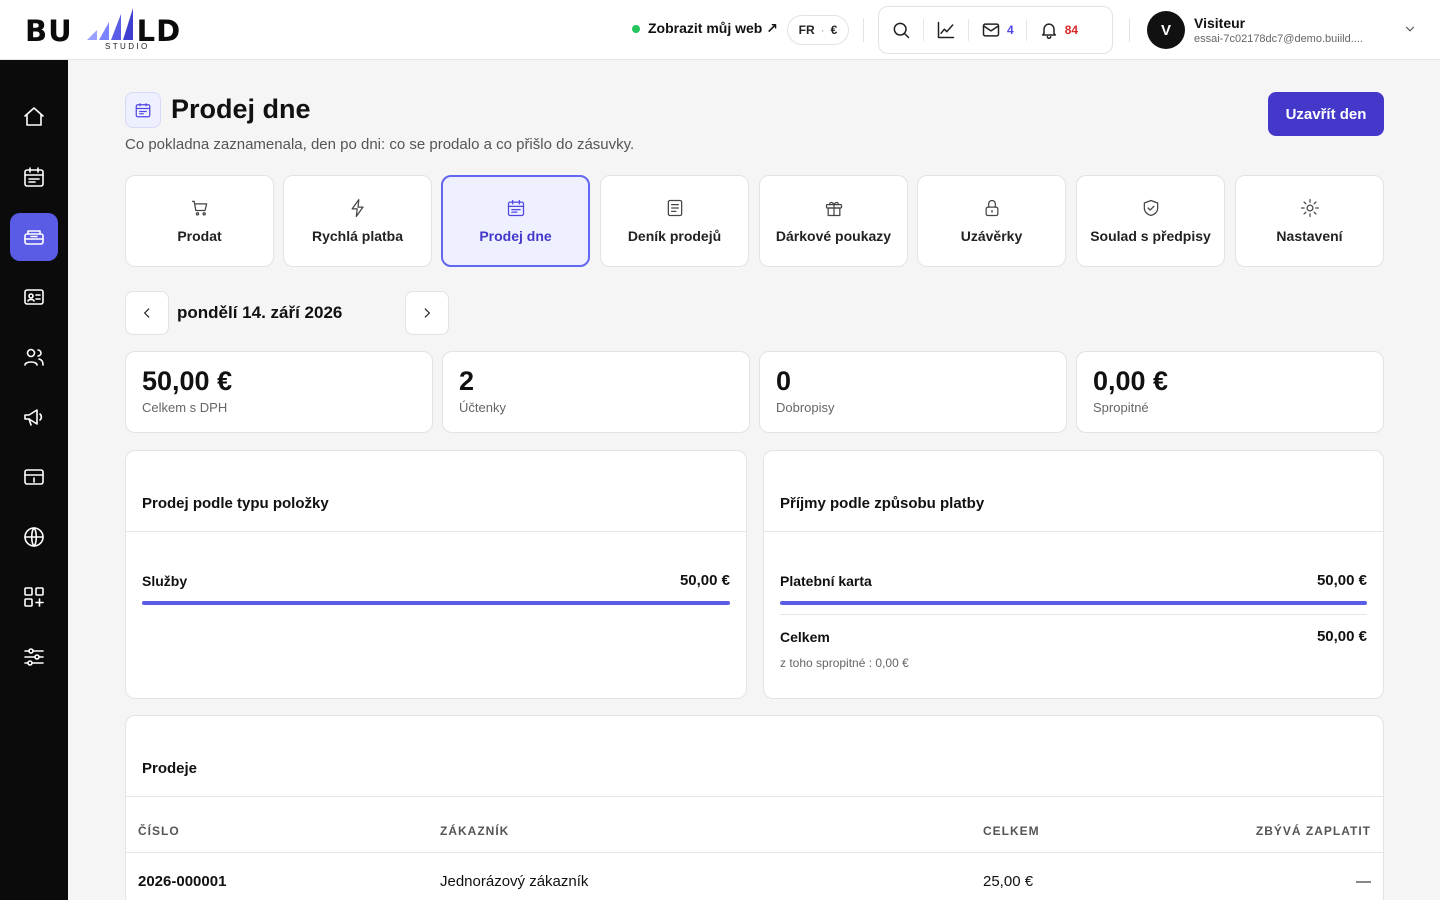 The image size is (1440, 900). I want to click on sidebar-item-users, so click(34, 357).